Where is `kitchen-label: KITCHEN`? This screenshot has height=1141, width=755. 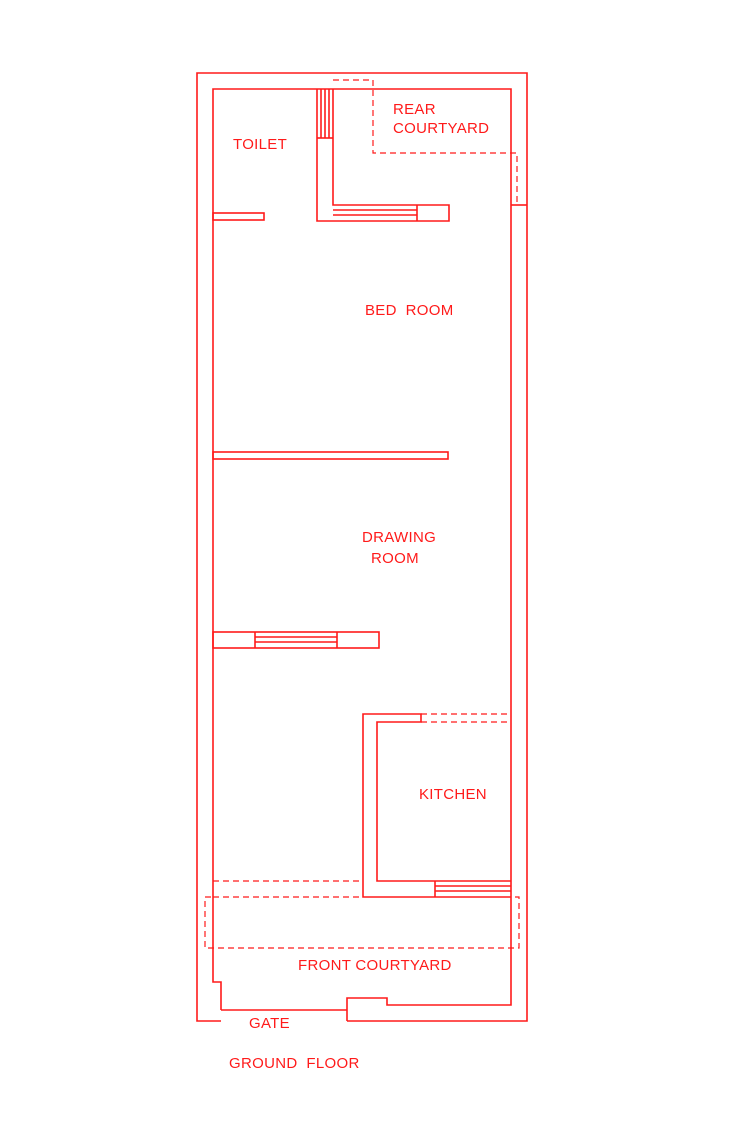 kitchen-label: KITCHEN is located at coordinates (453, 794).